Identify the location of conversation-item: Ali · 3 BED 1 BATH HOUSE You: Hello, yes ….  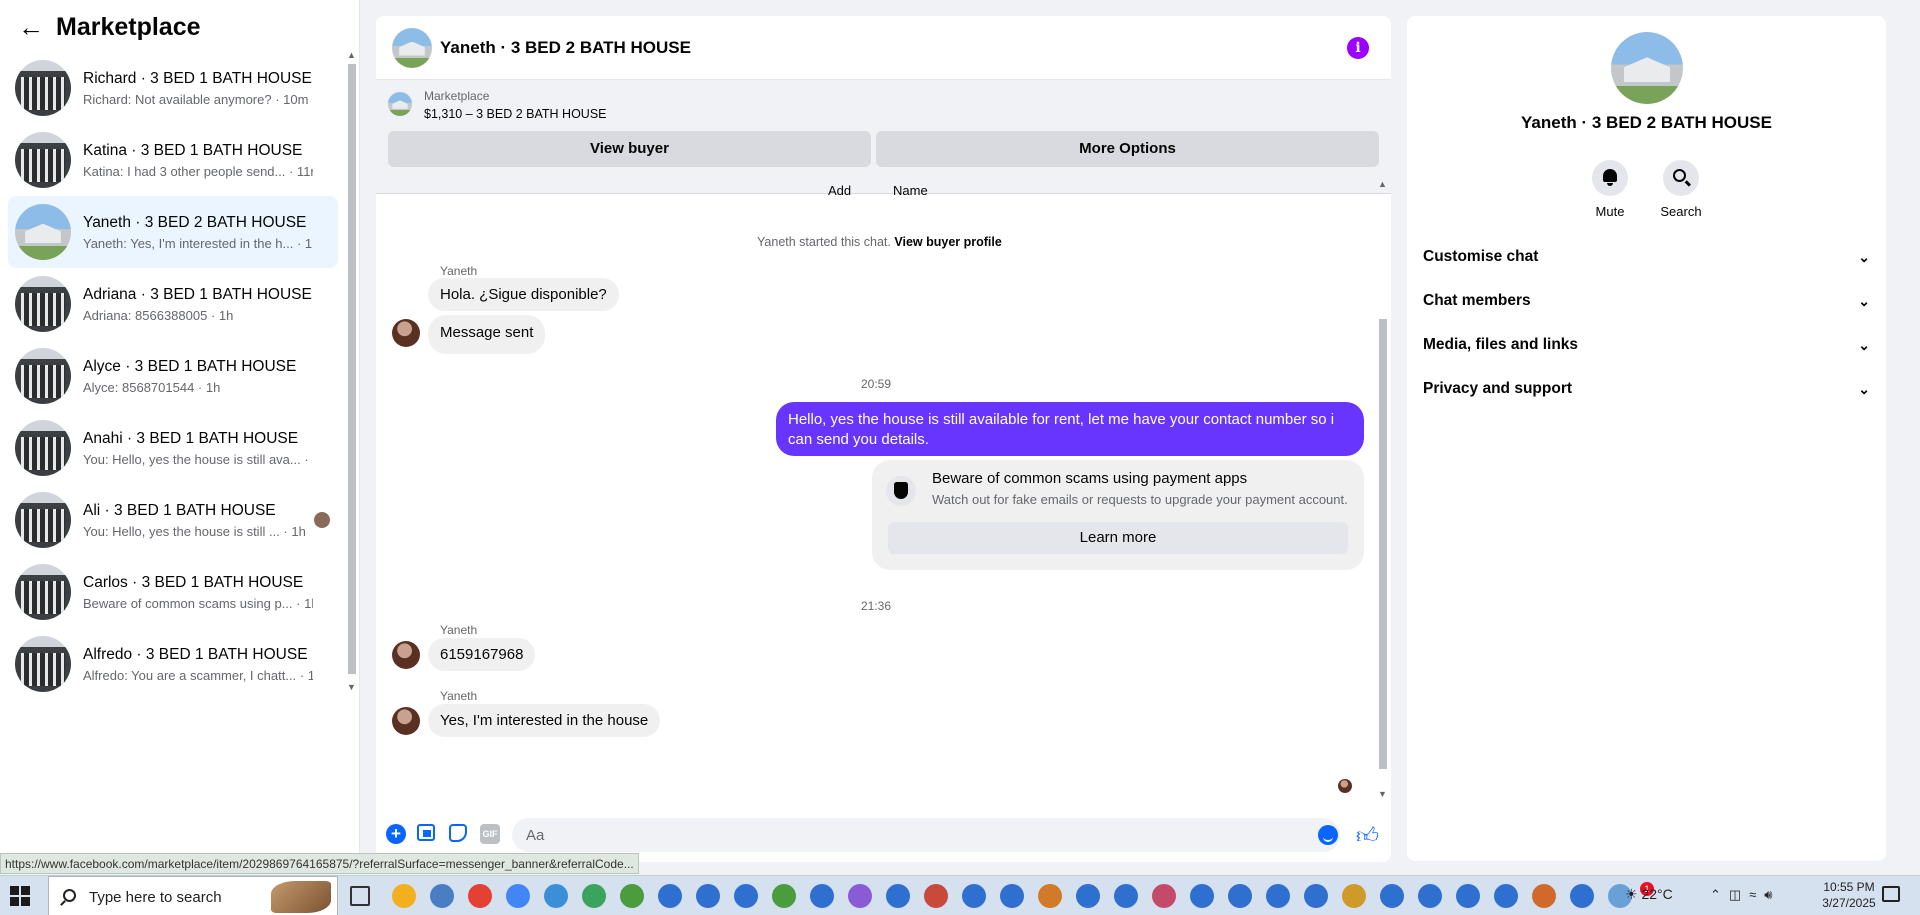
(173, 520).